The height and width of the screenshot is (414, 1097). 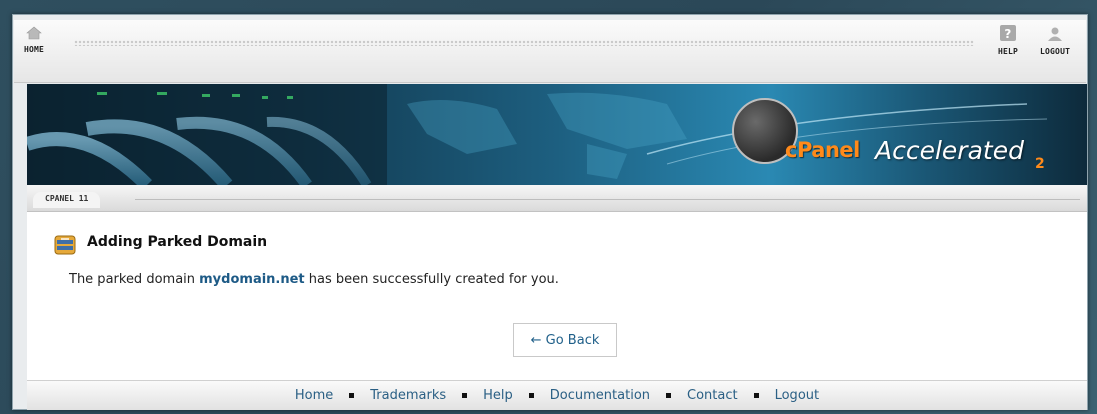 What do you see at coordinates (314, 395) in the screenshot?
I see `footer-link-home: Home` at bounding box center [314, 395].